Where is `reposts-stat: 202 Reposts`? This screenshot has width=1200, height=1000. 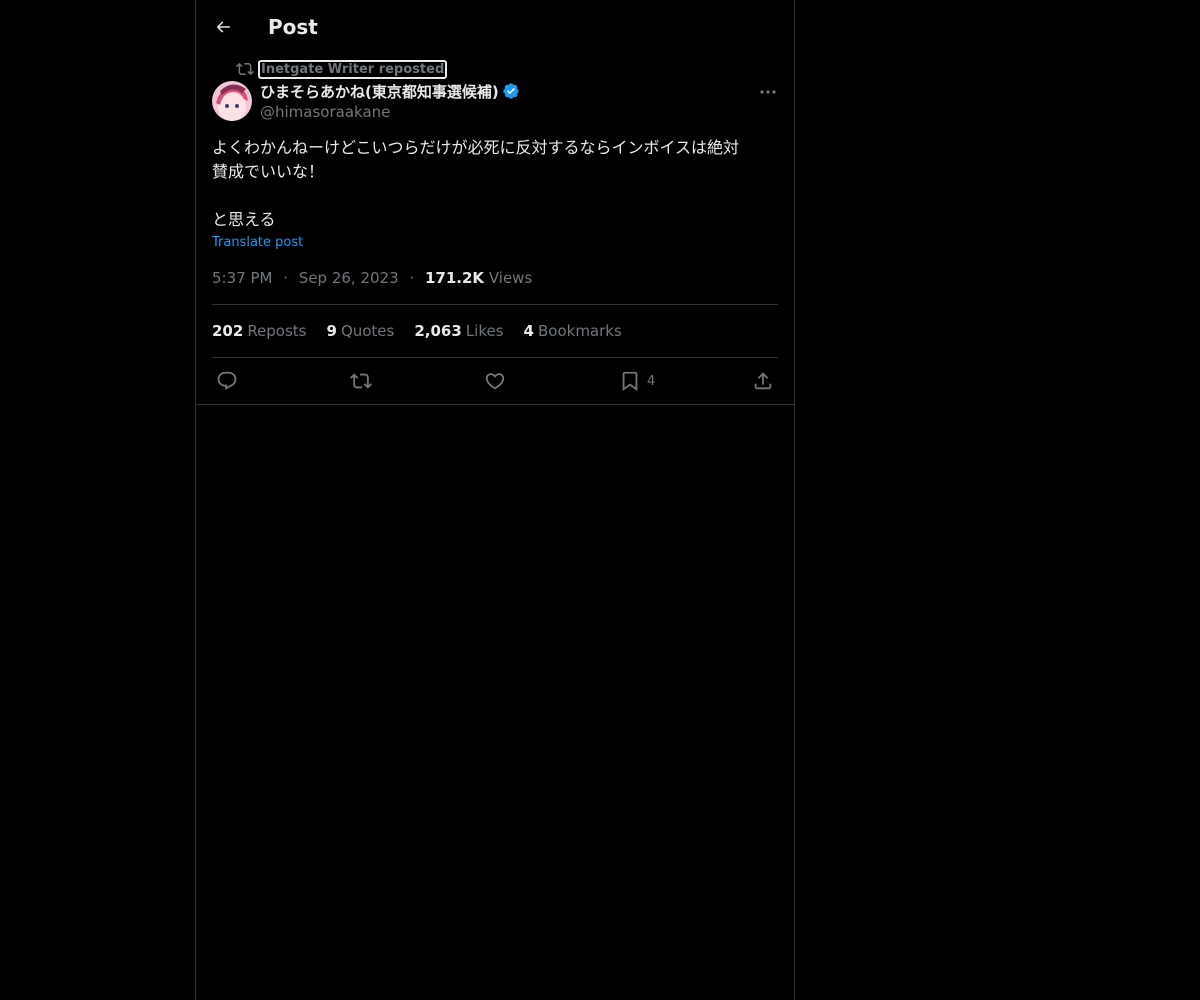 reposts-stat: 202 Reposts is located at coordinates (259, 331).